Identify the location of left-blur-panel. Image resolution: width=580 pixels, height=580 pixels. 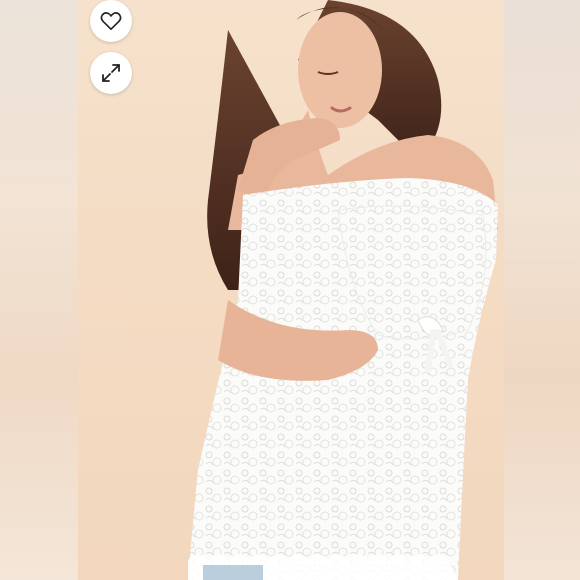
(39, 290).